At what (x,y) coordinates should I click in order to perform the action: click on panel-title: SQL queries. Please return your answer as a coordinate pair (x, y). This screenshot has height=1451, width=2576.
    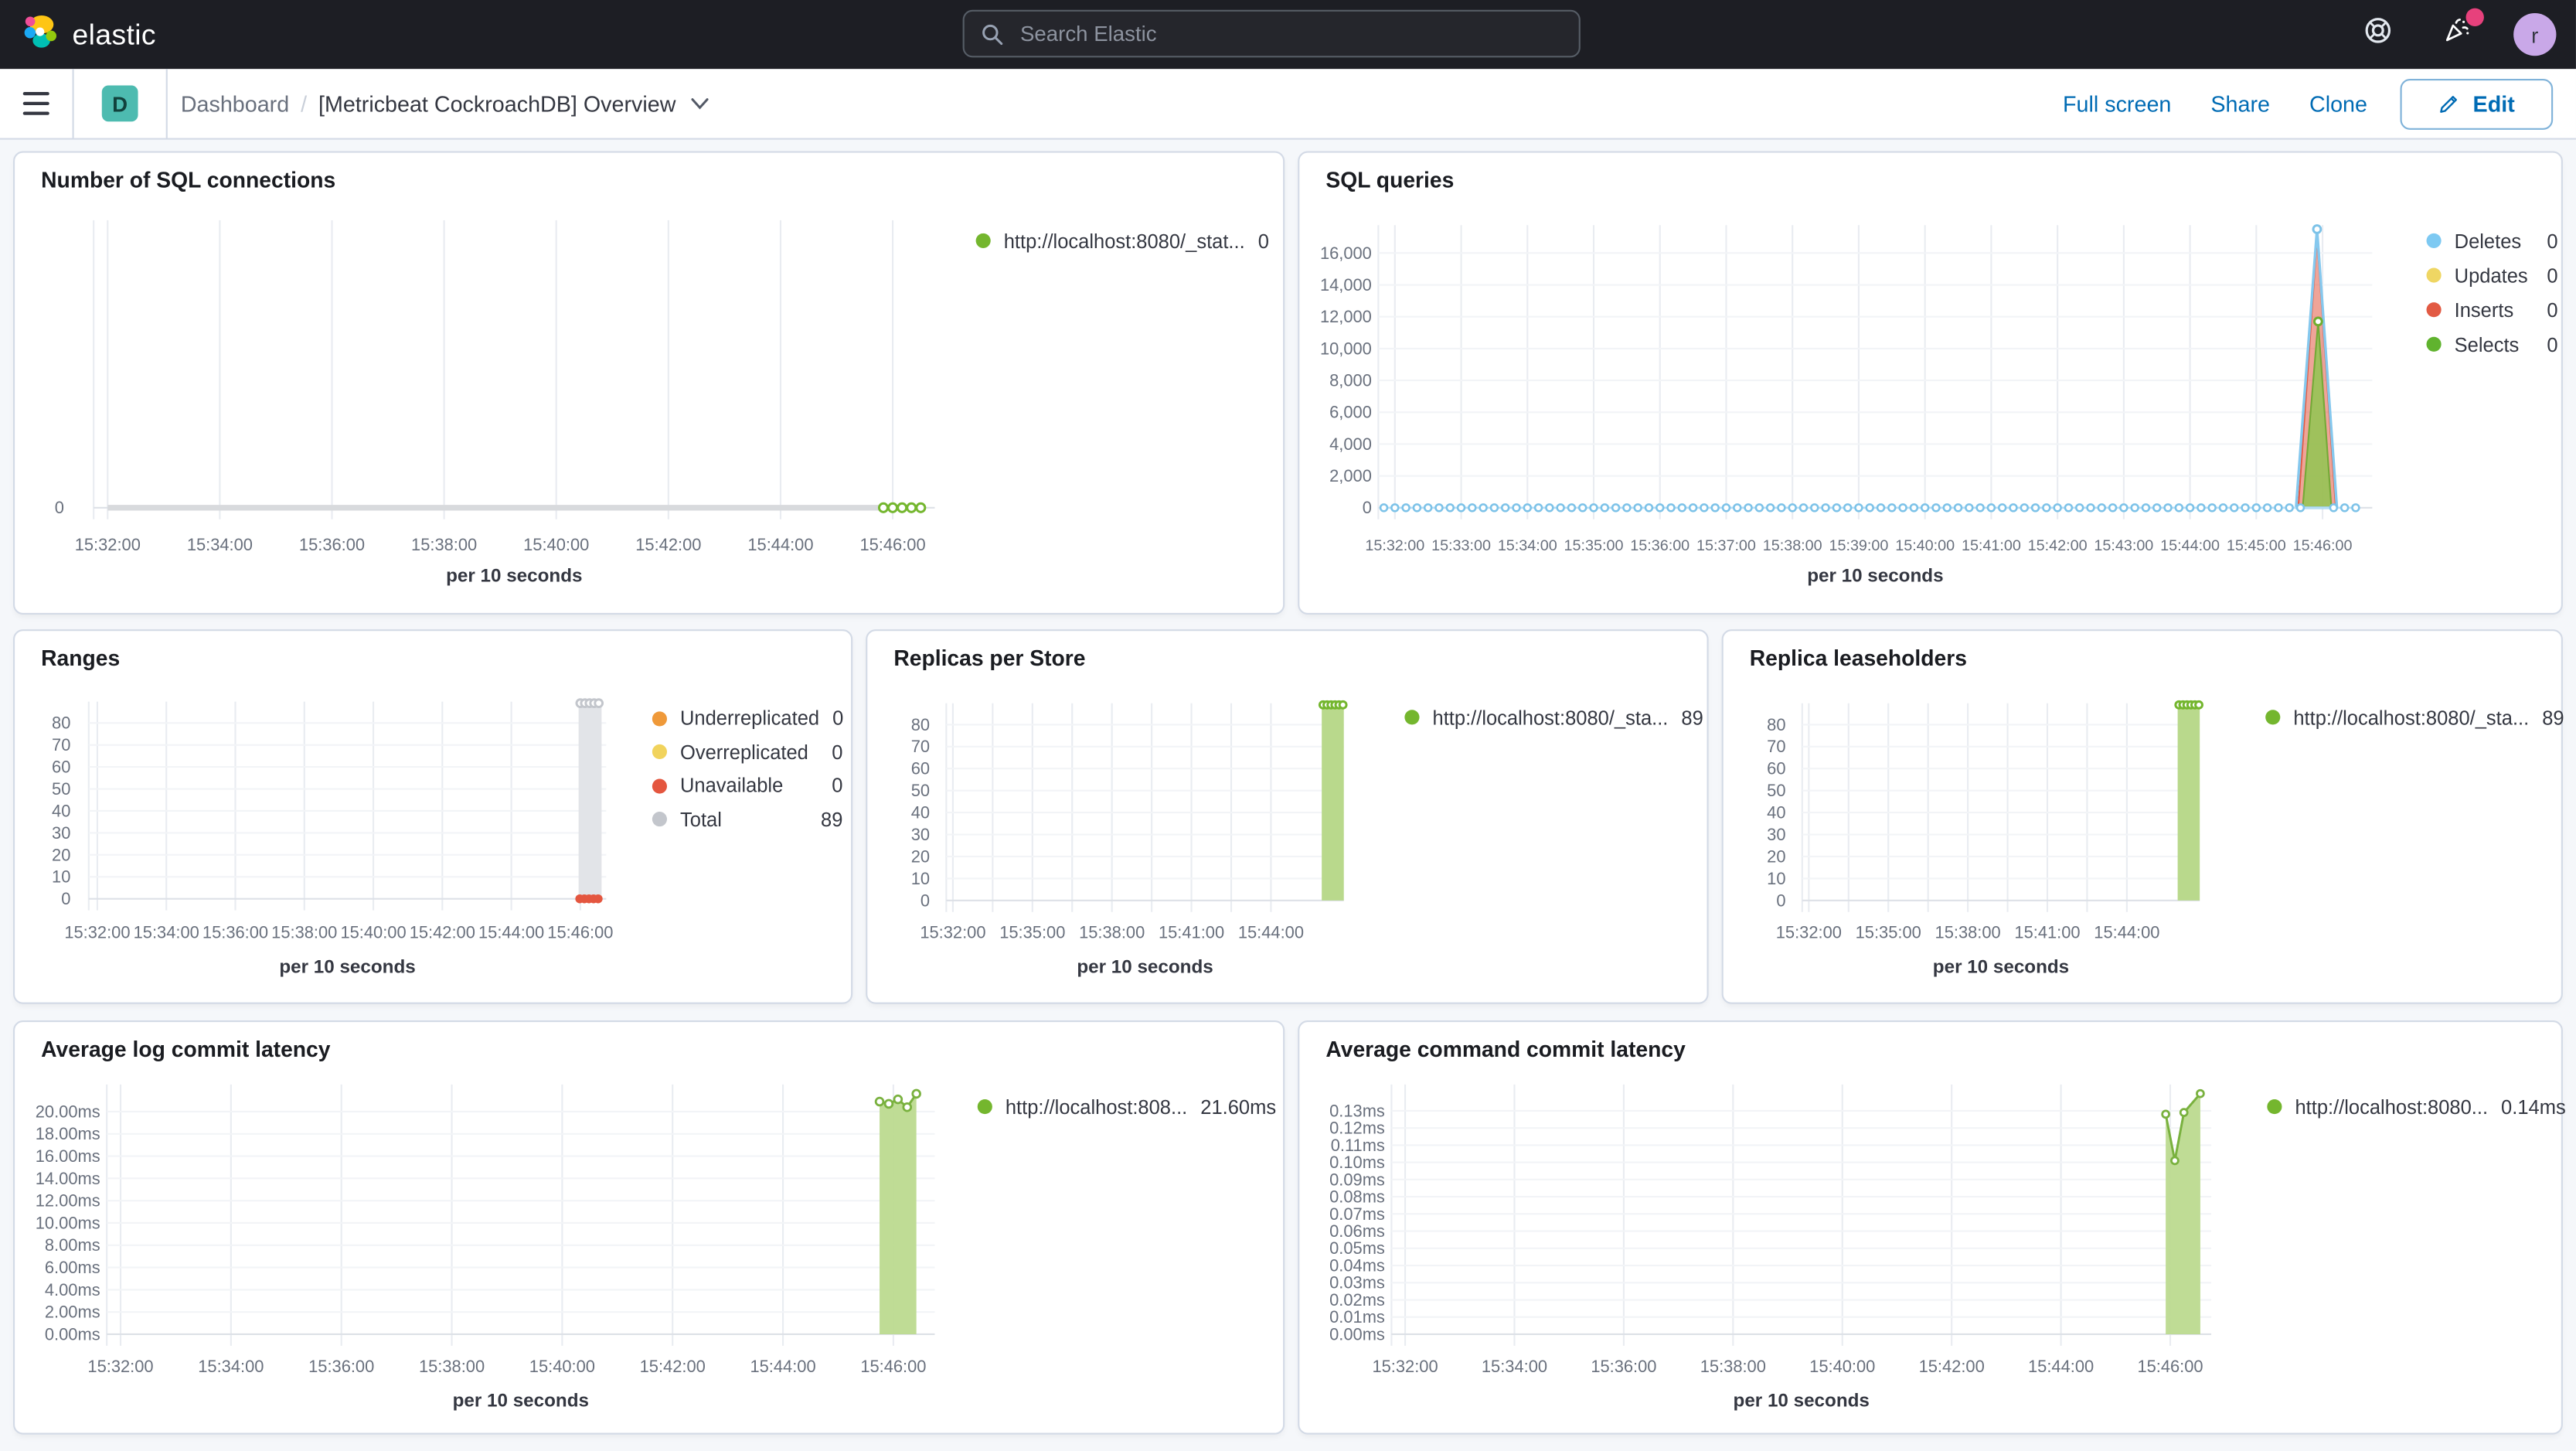
    Looking at the image, I should click on (1389, 180).